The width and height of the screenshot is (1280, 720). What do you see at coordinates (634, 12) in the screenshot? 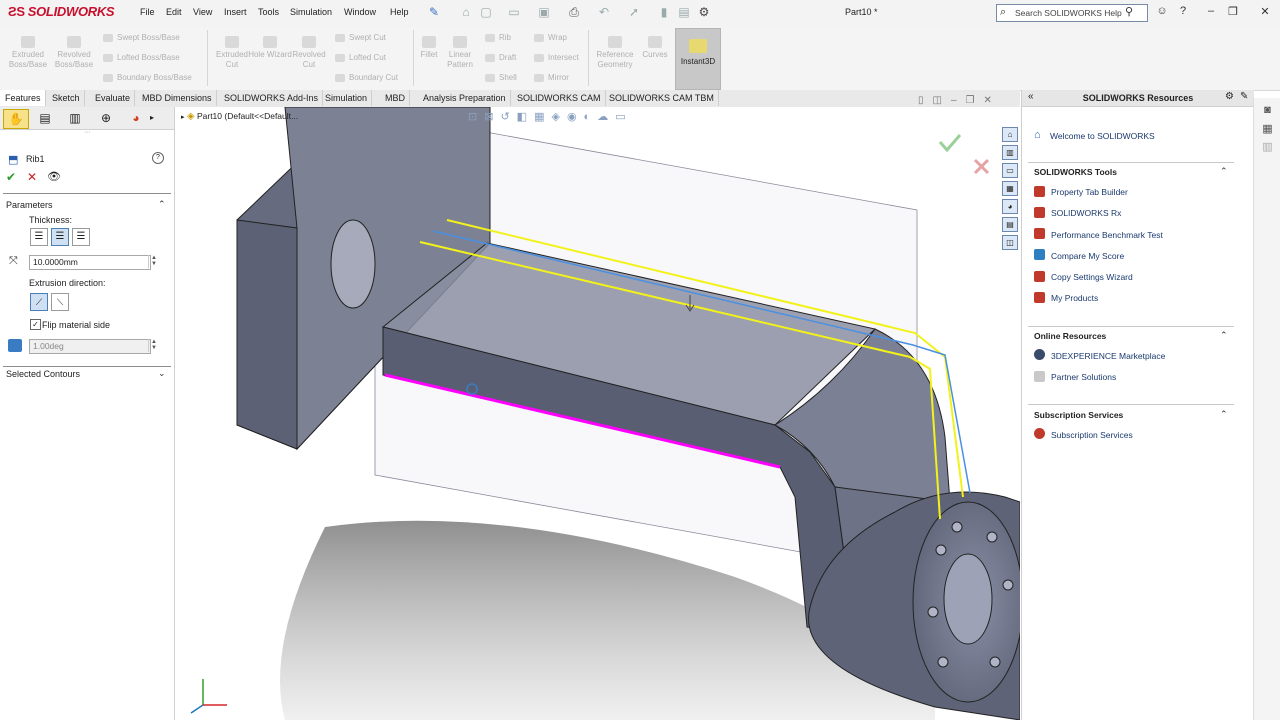
I see `select-icon: ➚` at bounding box center [634, 12].